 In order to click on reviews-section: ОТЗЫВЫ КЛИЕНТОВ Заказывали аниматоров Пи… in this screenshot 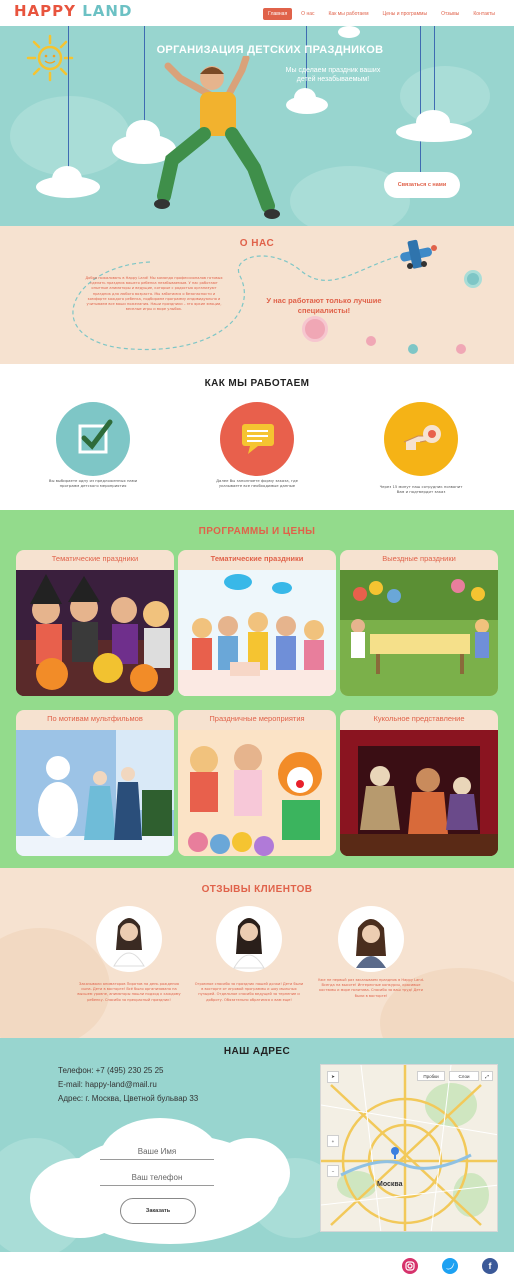, I will do `click(257, 953)`.